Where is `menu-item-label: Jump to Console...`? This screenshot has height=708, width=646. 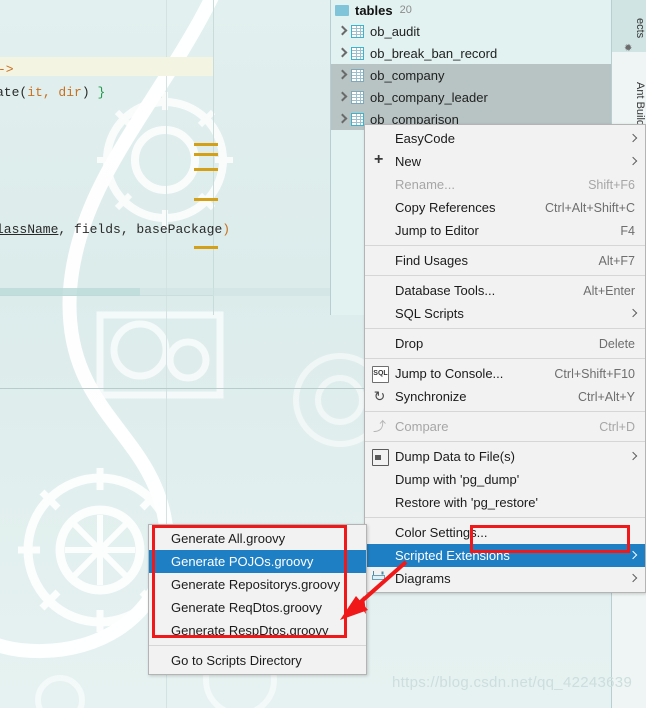 menu-item-label: Jump to Console... is located at coordinates (449, 373).